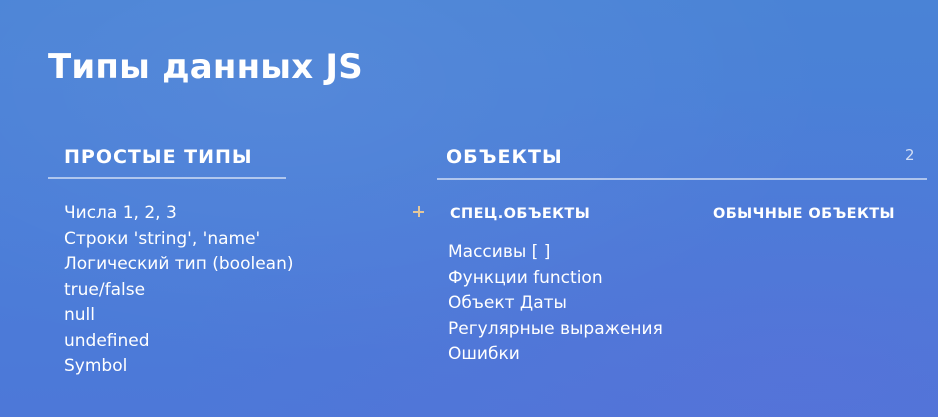 The width and height of the screenshot is (938, 417). I want to click on slide-title: Типы данных JS, so click(205, 67).